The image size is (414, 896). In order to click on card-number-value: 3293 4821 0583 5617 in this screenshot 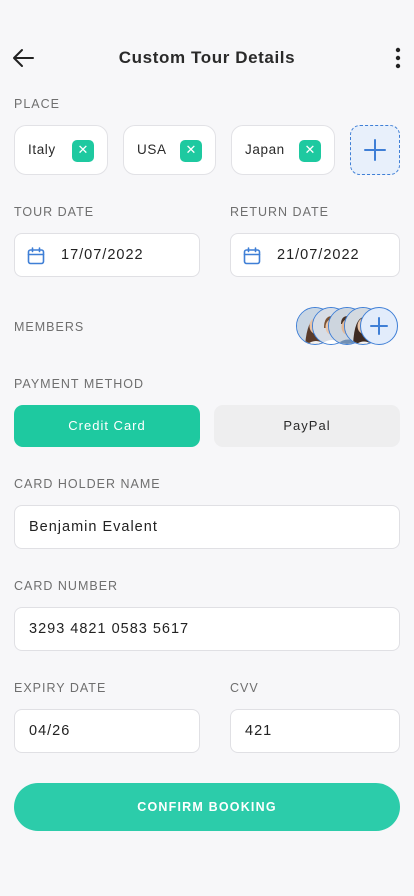, I will do `click(109, 629)`.